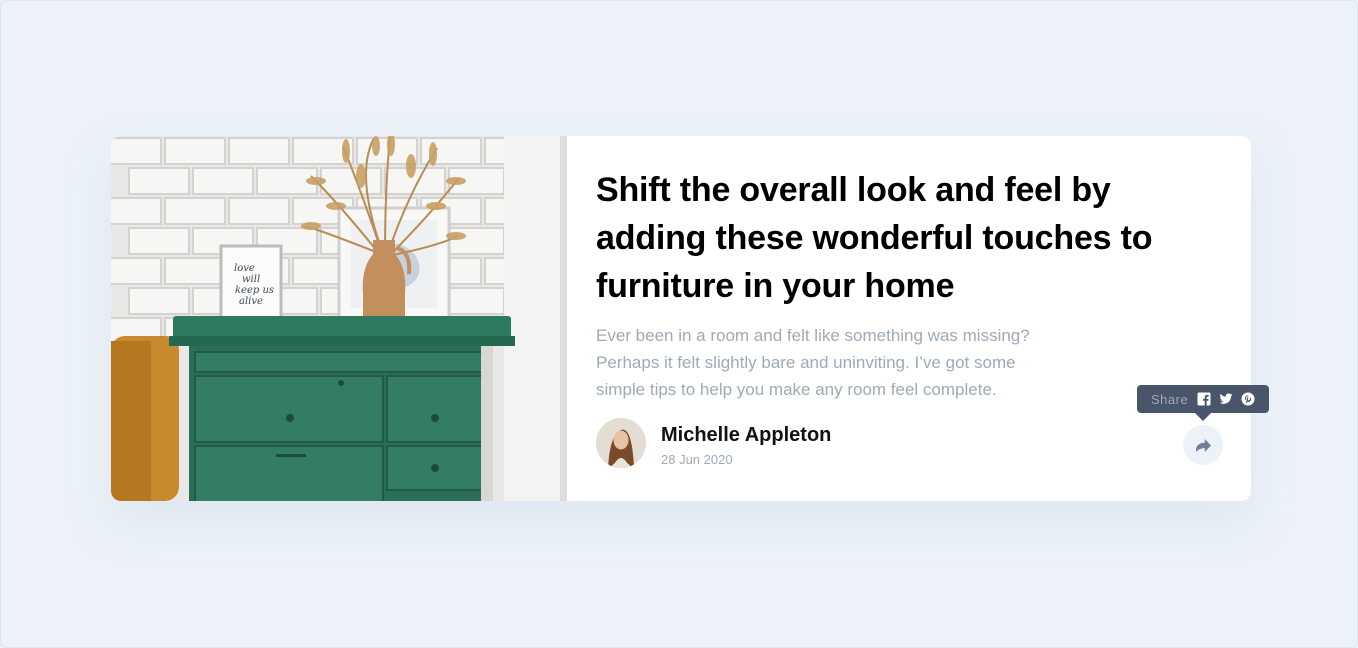 The height and width of the screenshot is (648, 1358). I want to click on facebook-icon, so click(1204, 399).